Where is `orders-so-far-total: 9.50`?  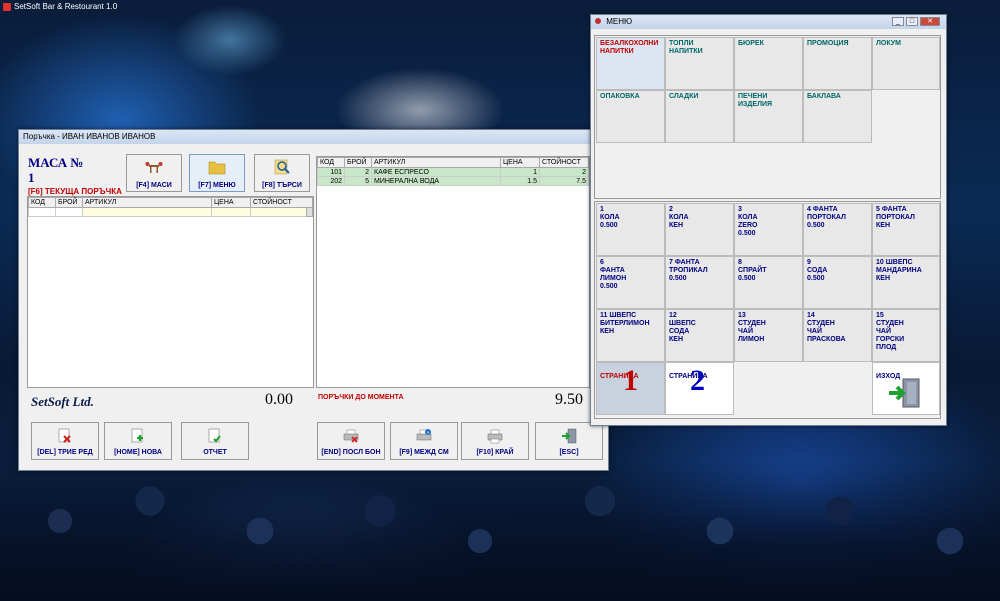 orders-so-far-total: 9.50 is located at coordinates (569, 399).